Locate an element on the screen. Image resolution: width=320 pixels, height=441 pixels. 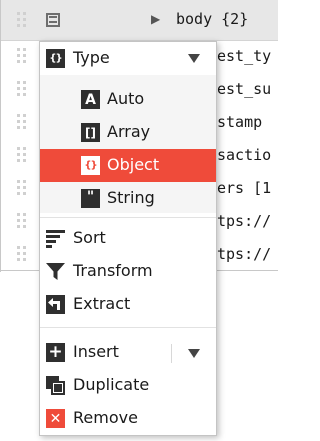
remove-menu-item: ✕ Remove is located at coordinates (128, 418).